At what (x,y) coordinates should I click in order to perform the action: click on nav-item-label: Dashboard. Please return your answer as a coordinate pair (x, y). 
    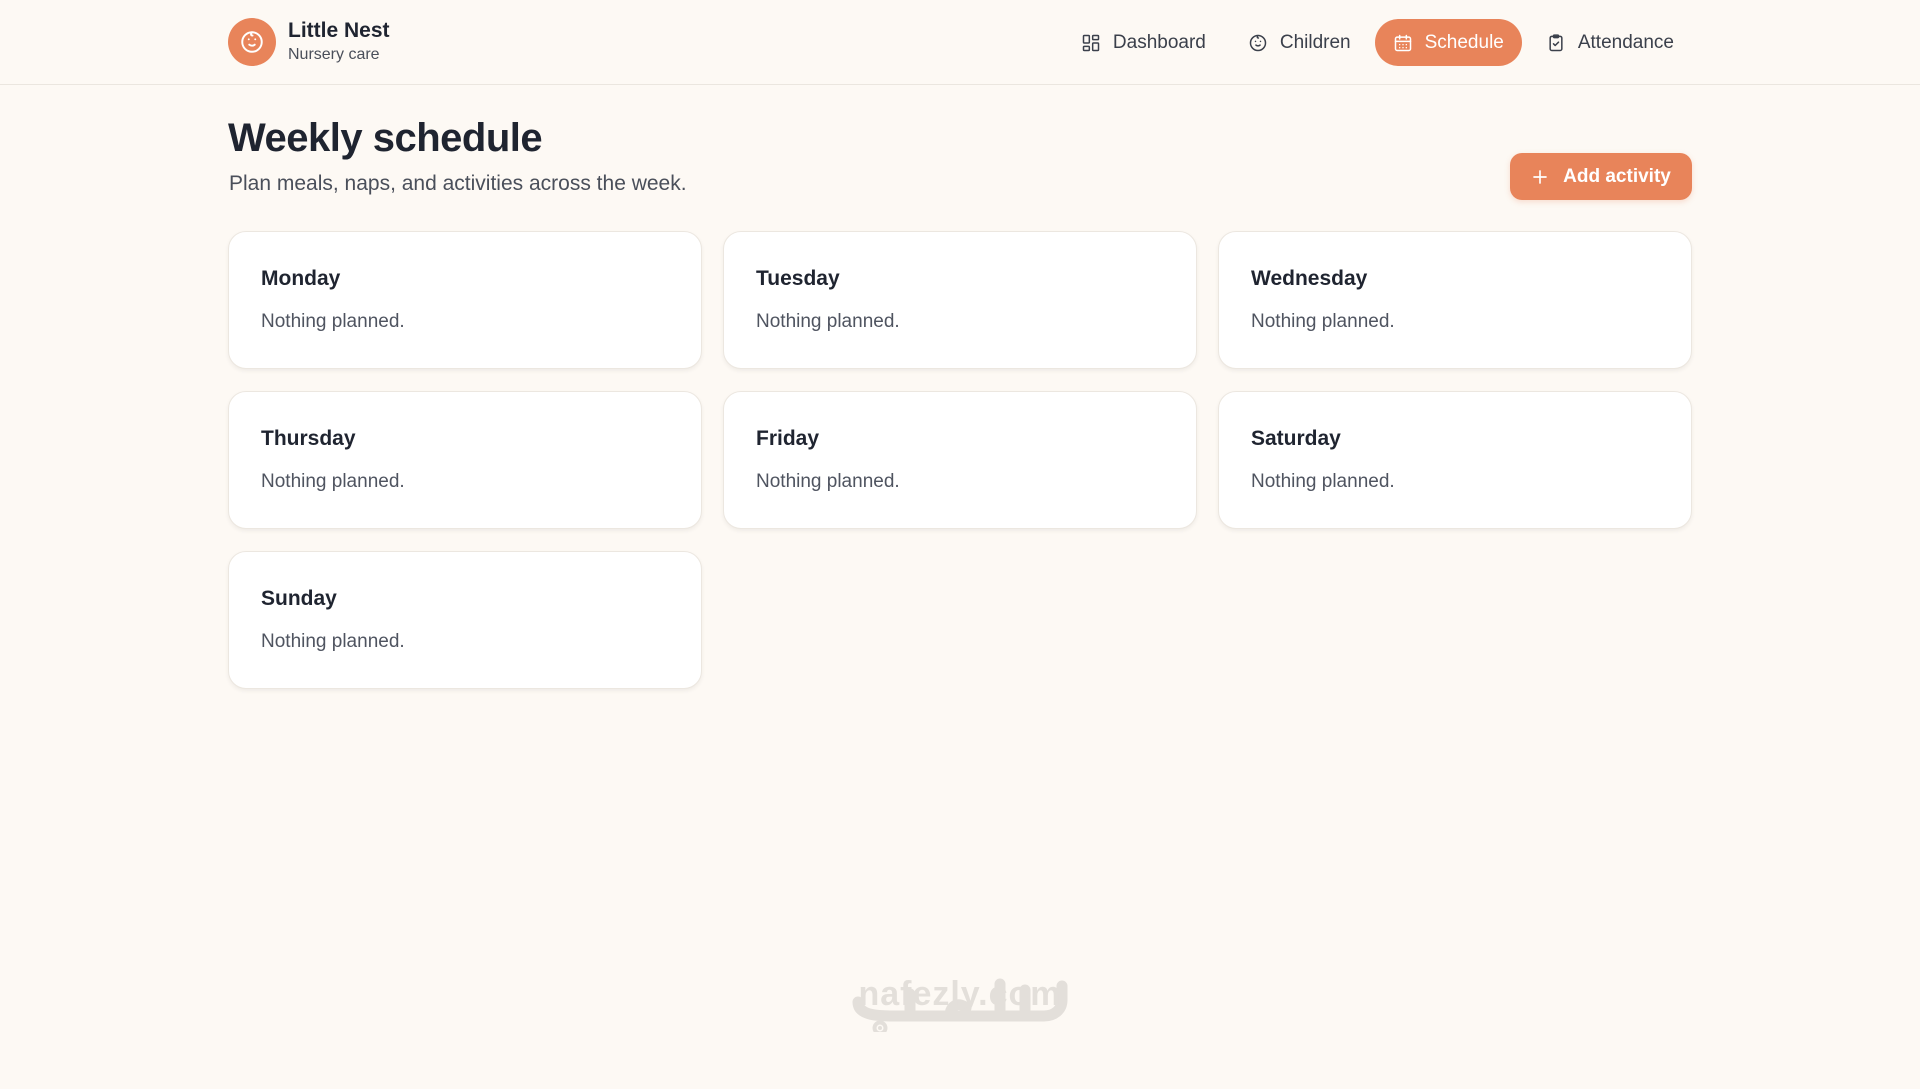
    Looking at the image, I should click on (1159, 42).